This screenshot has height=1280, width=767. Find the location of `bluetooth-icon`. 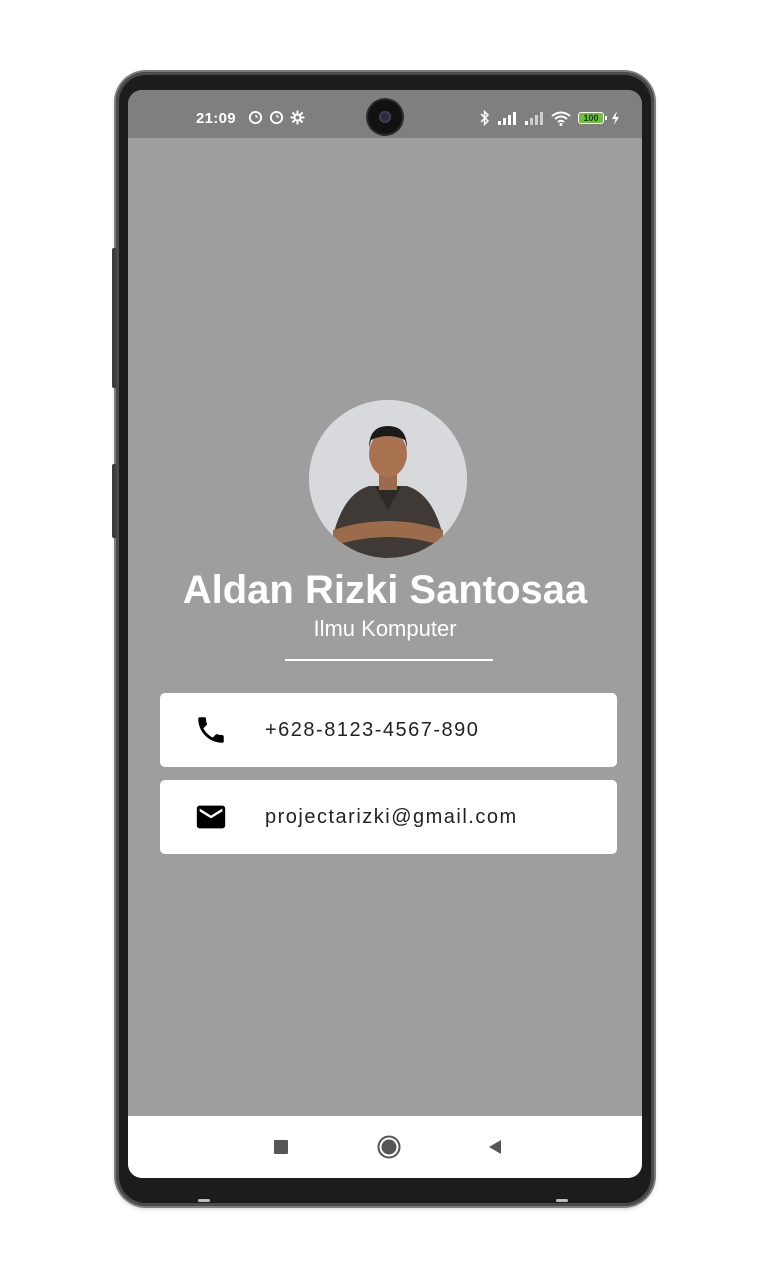

bluetooth-icon is located at coordinates (485, 118).